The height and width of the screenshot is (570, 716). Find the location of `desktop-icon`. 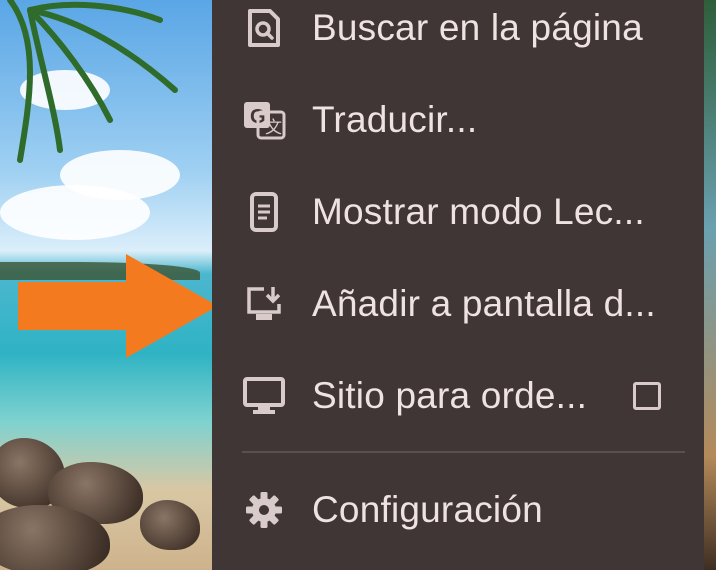

desktop-icon is located at coordinates (264, 396).